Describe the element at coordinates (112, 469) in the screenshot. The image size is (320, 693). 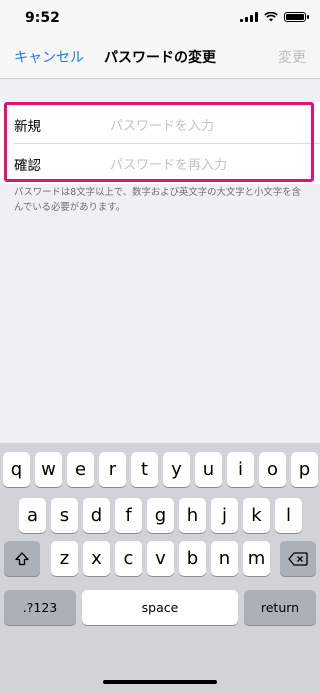
I see `key-r: r` at that location.